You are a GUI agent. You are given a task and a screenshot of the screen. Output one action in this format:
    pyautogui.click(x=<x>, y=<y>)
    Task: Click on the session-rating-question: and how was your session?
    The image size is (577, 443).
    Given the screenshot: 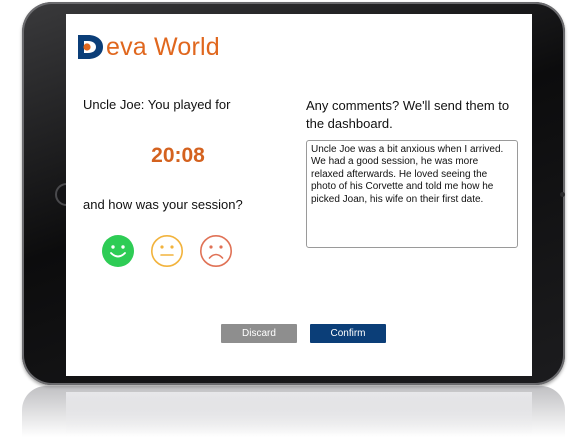 What is the action you would take?
    pyautogui.click(x=163, y=204)
    